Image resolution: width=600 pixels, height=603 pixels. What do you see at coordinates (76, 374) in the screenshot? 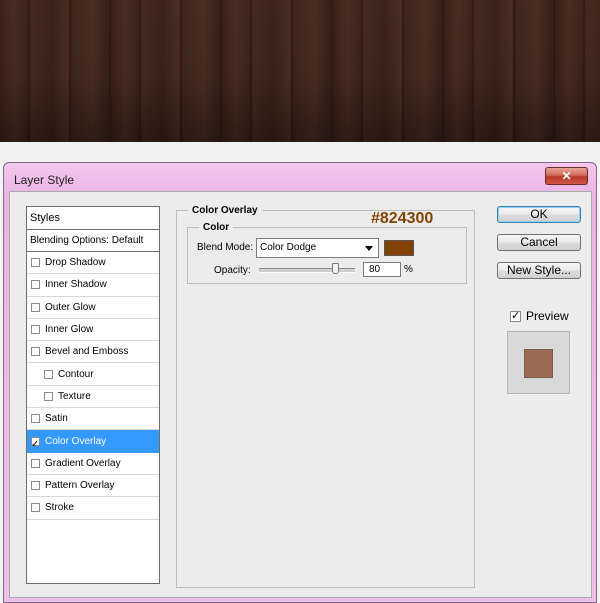
I see `style-item-label: Contour` at bounding box center [76, 374].